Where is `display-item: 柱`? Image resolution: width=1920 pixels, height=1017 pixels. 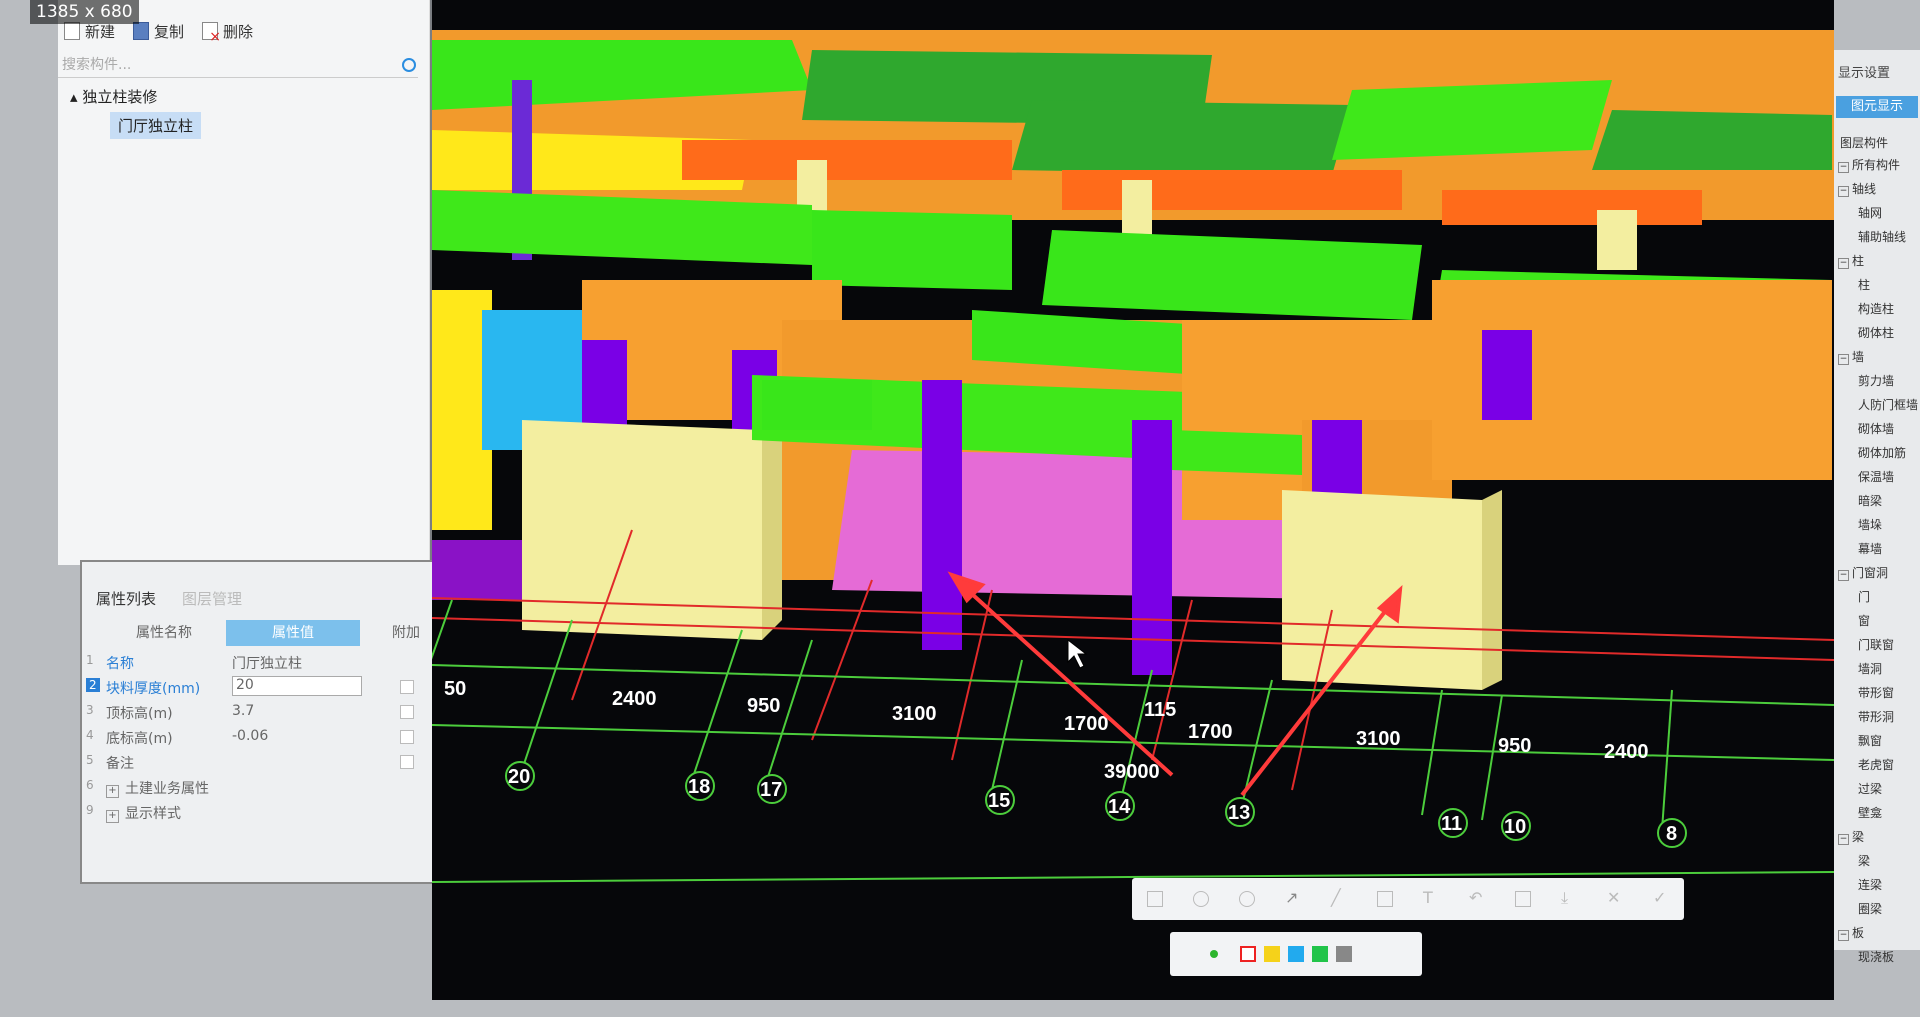 display-item: 柱 is located at coordinates (1864, 284).